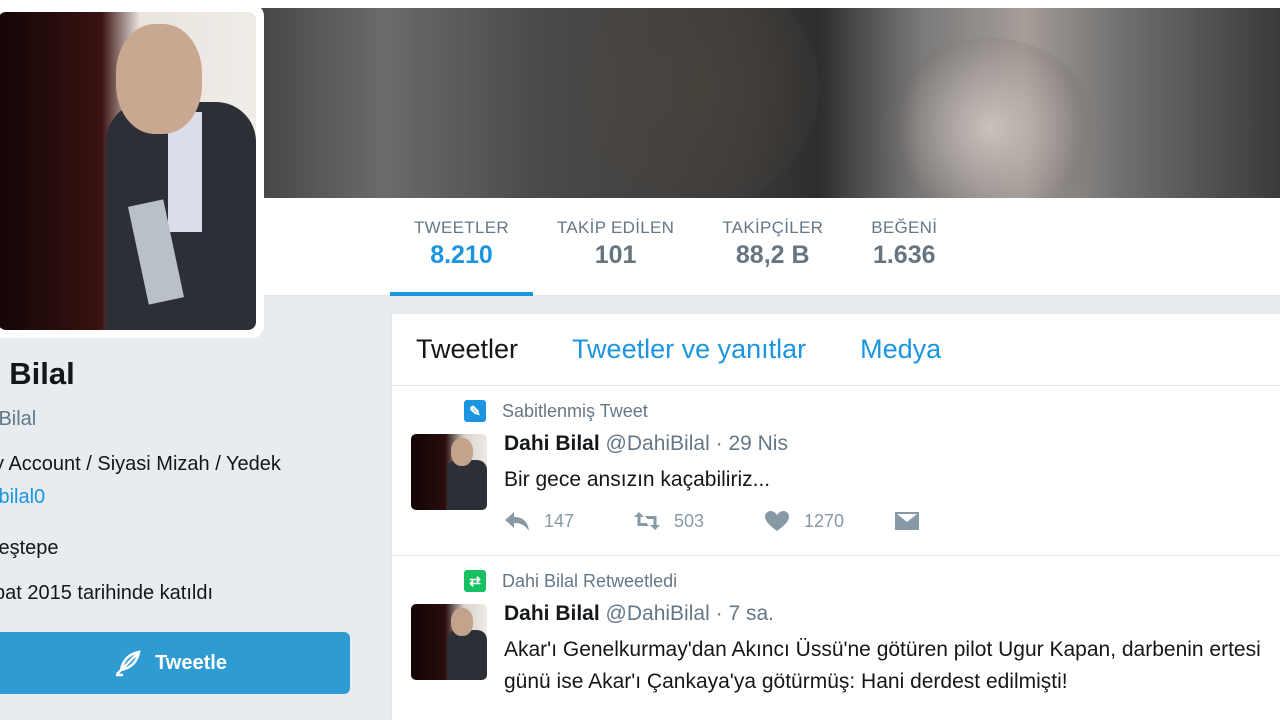  I want to click on stat-tweets: TWEETLER 8.210, so click(461, 247).